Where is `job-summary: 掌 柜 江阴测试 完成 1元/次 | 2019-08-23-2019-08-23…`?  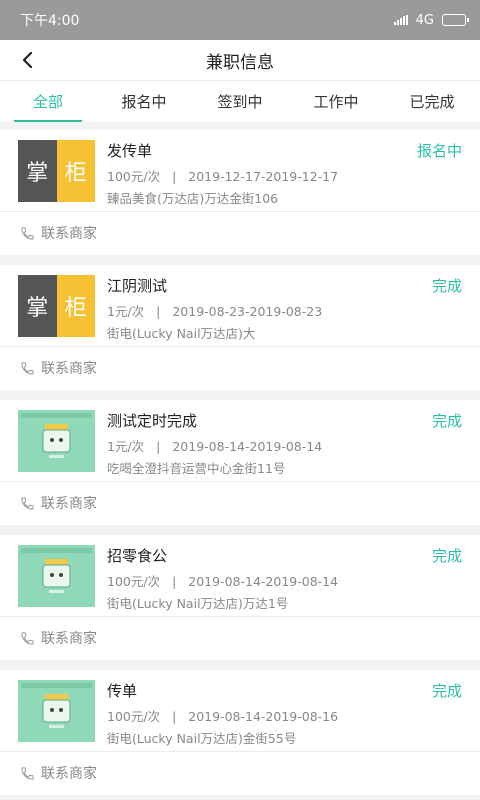
job-summary: 掌 柜 江阴测试 完成 1元/次 | 2019-08-23-2019-08-23… is located at coordinates (240, 306).